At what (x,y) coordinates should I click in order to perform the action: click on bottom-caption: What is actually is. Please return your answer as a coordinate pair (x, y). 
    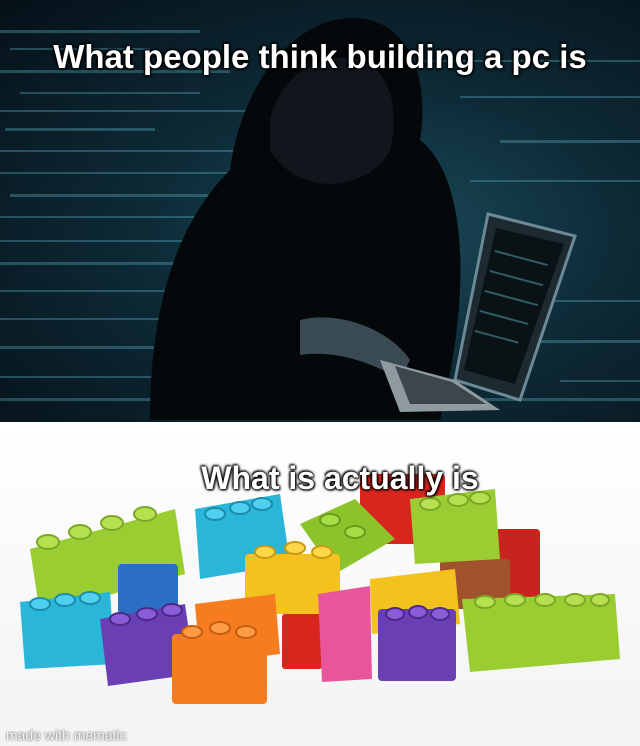
    Looking at the image, I should click on (340, 478).